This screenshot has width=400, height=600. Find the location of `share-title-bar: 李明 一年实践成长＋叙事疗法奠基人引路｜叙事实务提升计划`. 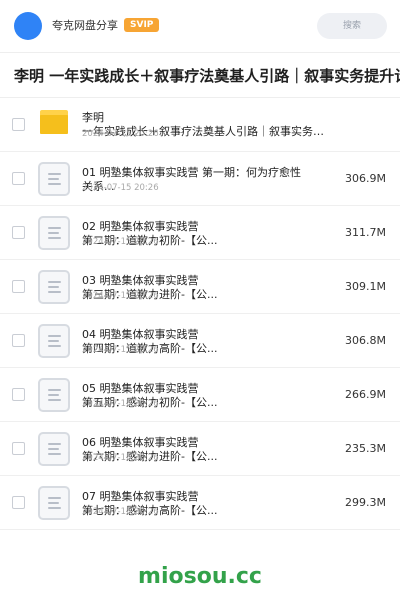

share-title-bar: 李明 一年实践成长＋叙事疗法奠基人引路｜叙事实务提升计划 is located at coordinates (200, 75).